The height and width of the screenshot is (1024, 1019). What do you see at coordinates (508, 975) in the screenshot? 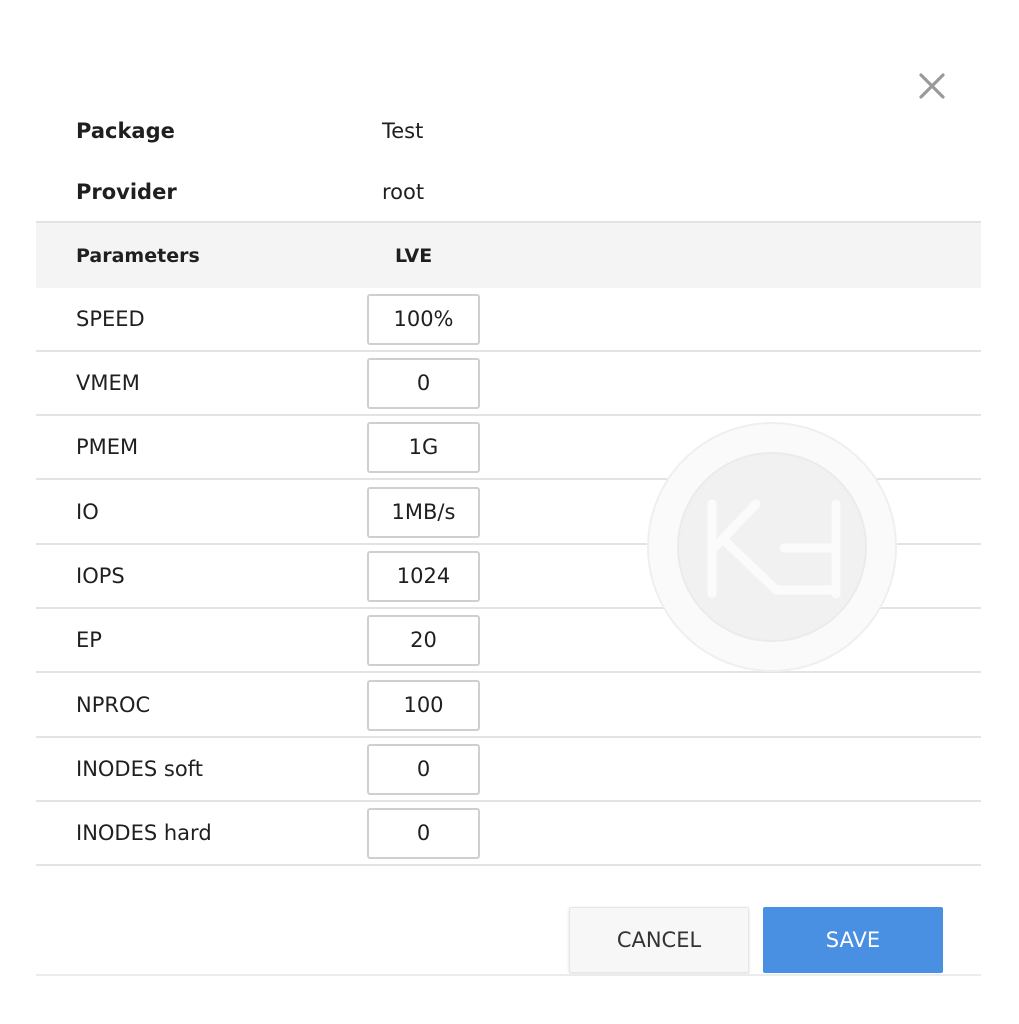
I see `footer-divider` at bounding box center [508, 975].